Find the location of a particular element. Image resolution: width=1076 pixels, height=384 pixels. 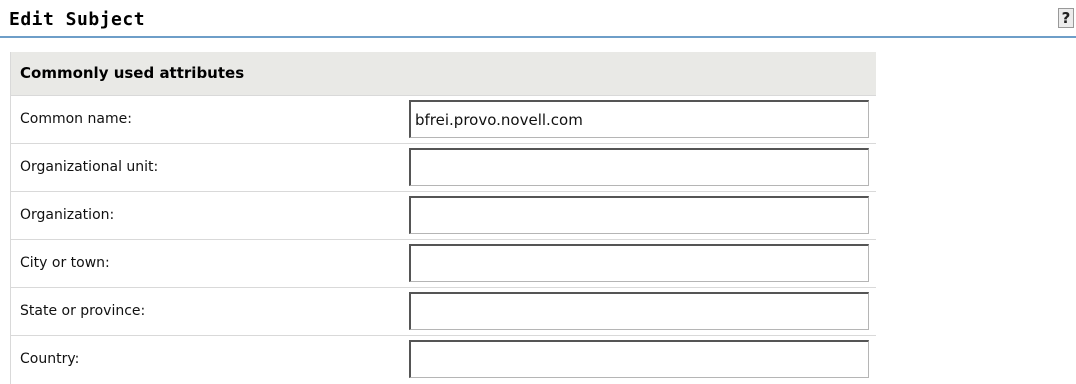

state-or-province-input is located at coordinates (639, 311).